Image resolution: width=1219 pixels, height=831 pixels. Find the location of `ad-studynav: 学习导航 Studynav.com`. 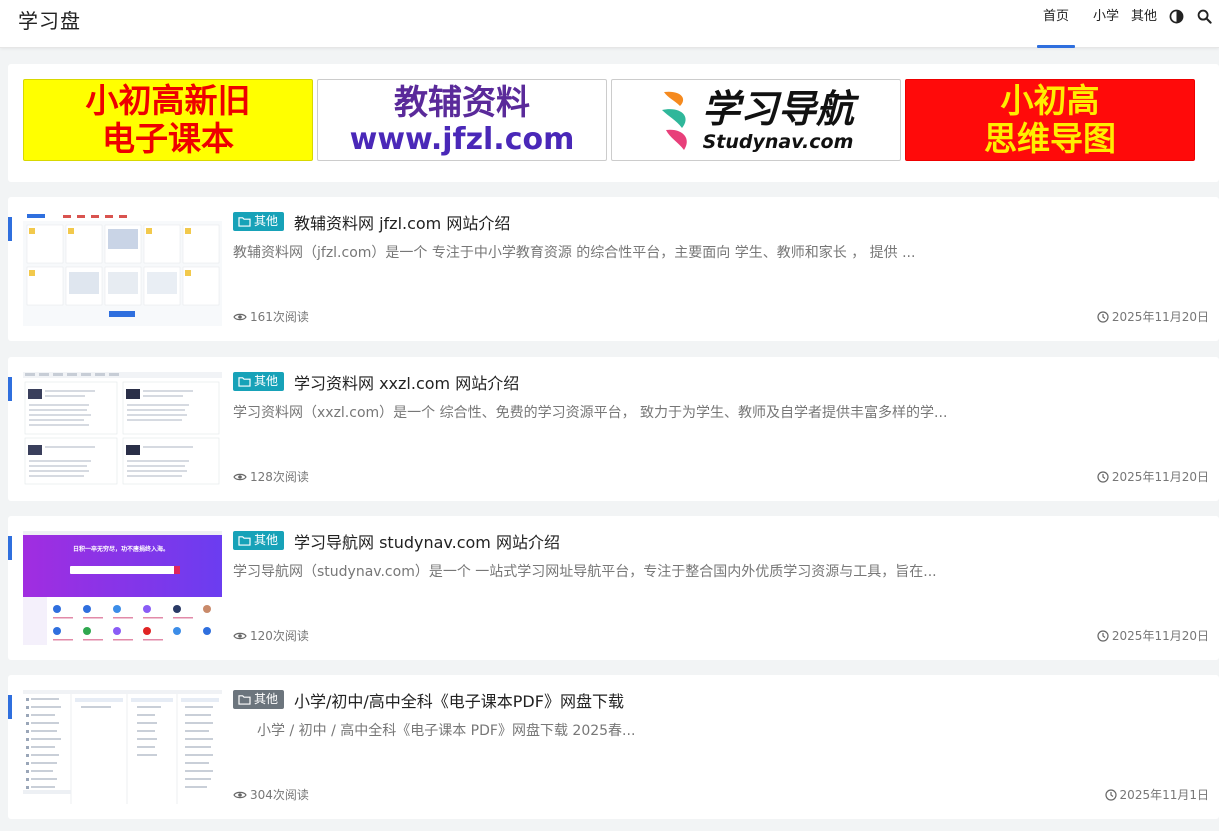

ad-studynav: 学习导航 Studynav.com is located at coordinates (756, 120).